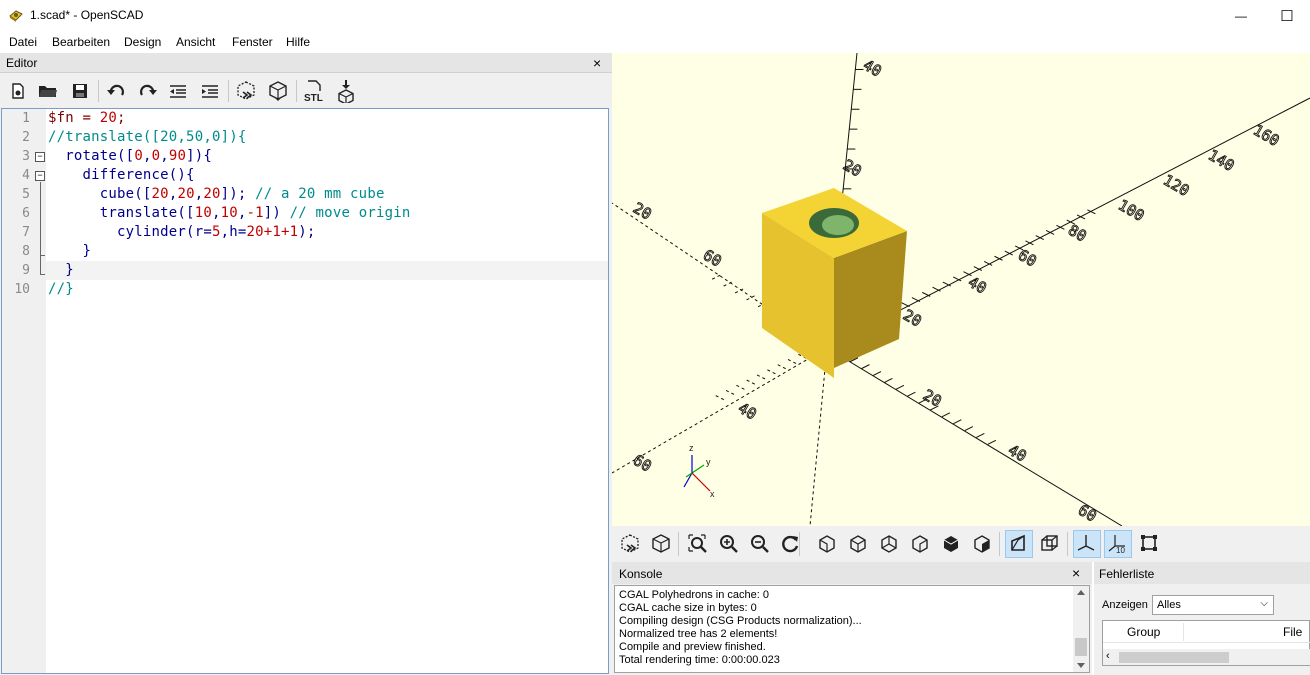  I want to click on menu-design: Design, so click(142, 42).